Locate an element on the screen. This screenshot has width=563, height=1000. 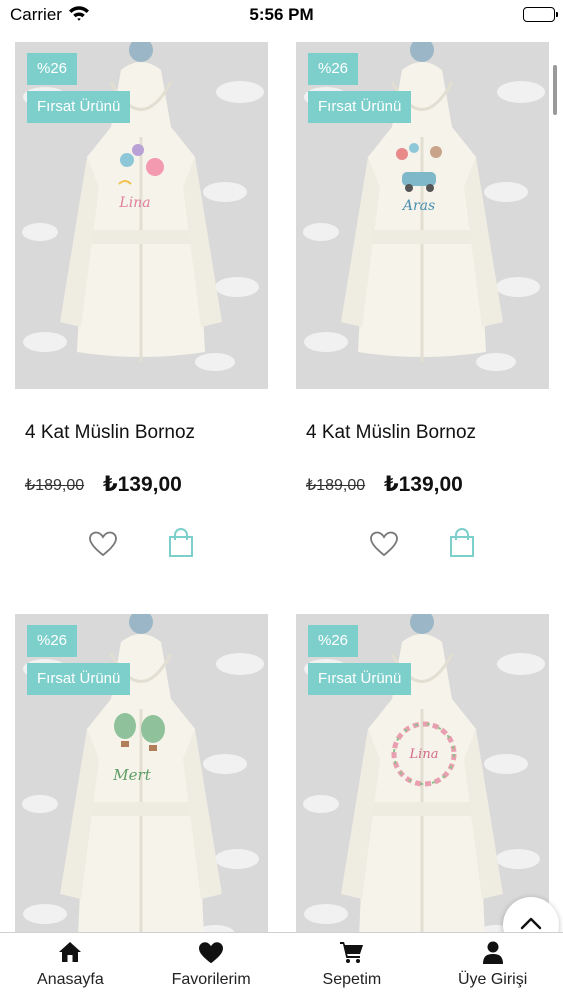
tab-cart: Sepetim is located at coordinates (352, 966).